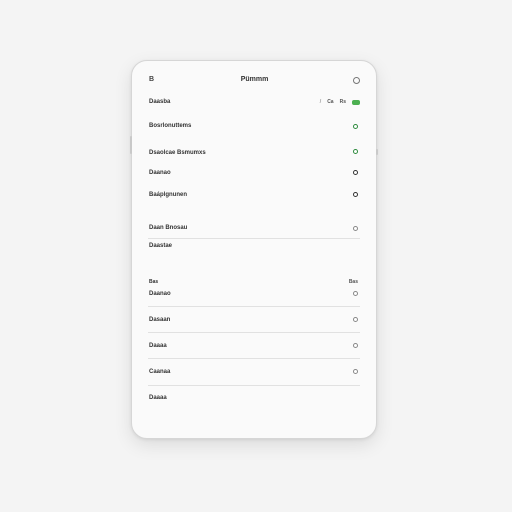  I want to click on toolbar: / Ca Rs, so click(340, 102).